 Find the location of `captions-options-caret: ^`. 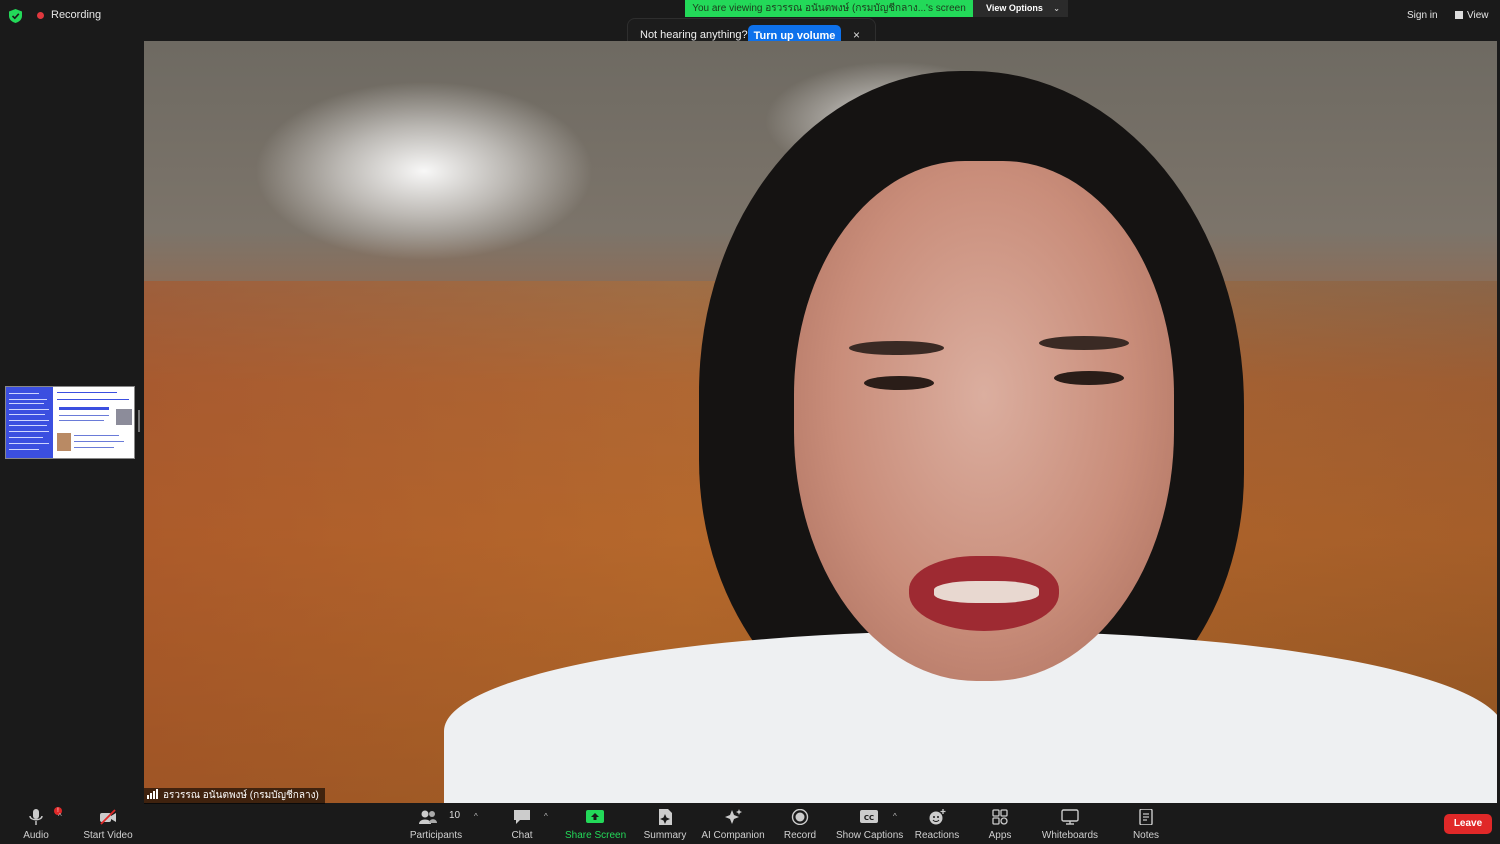

captions-options-caret: ^ is located at coordinates (895, 816).